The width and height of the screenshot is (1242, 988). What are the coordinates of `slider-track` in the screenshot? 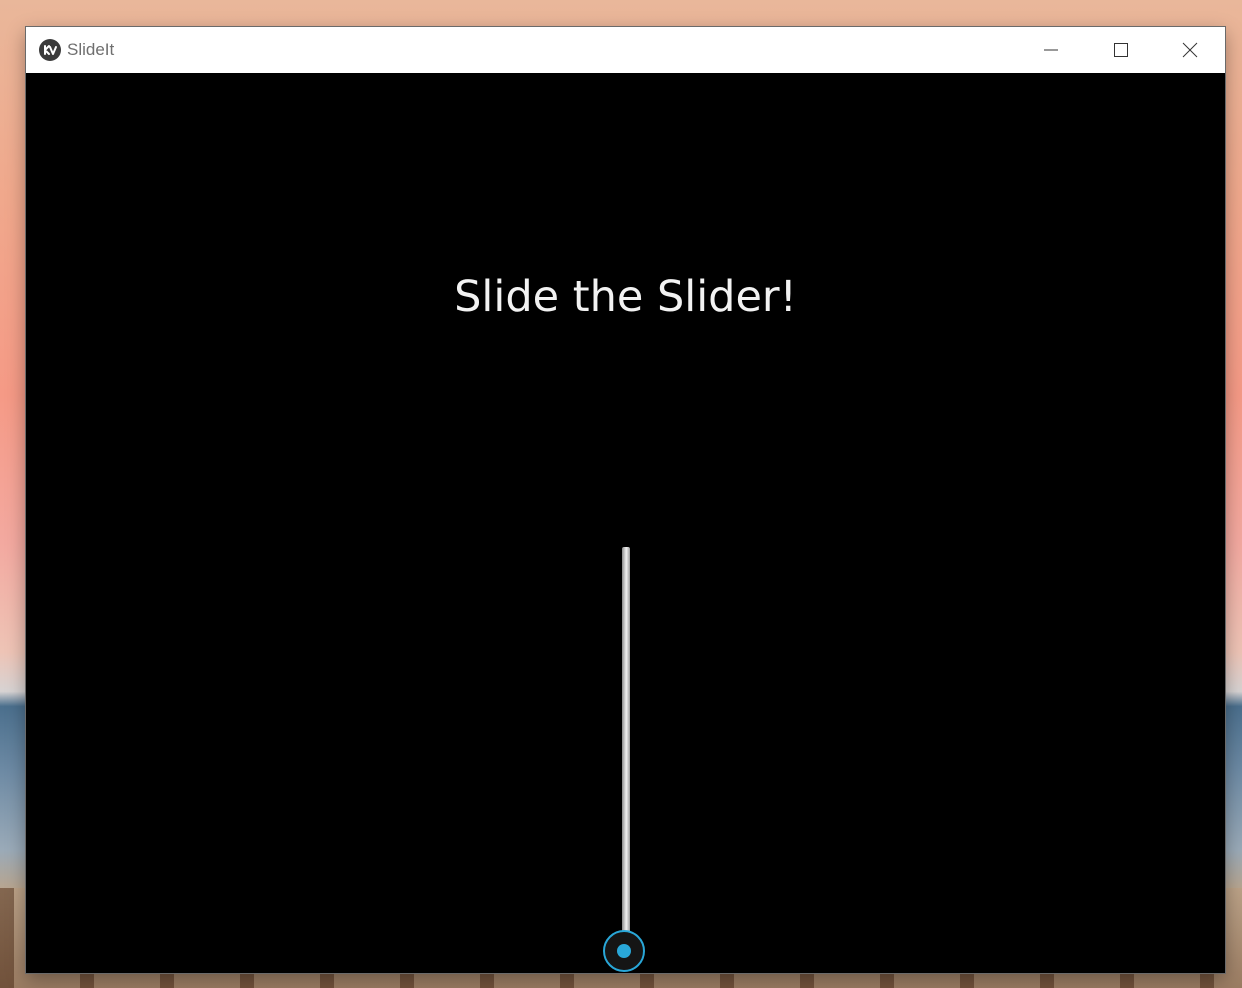 It's located at (626, 749).